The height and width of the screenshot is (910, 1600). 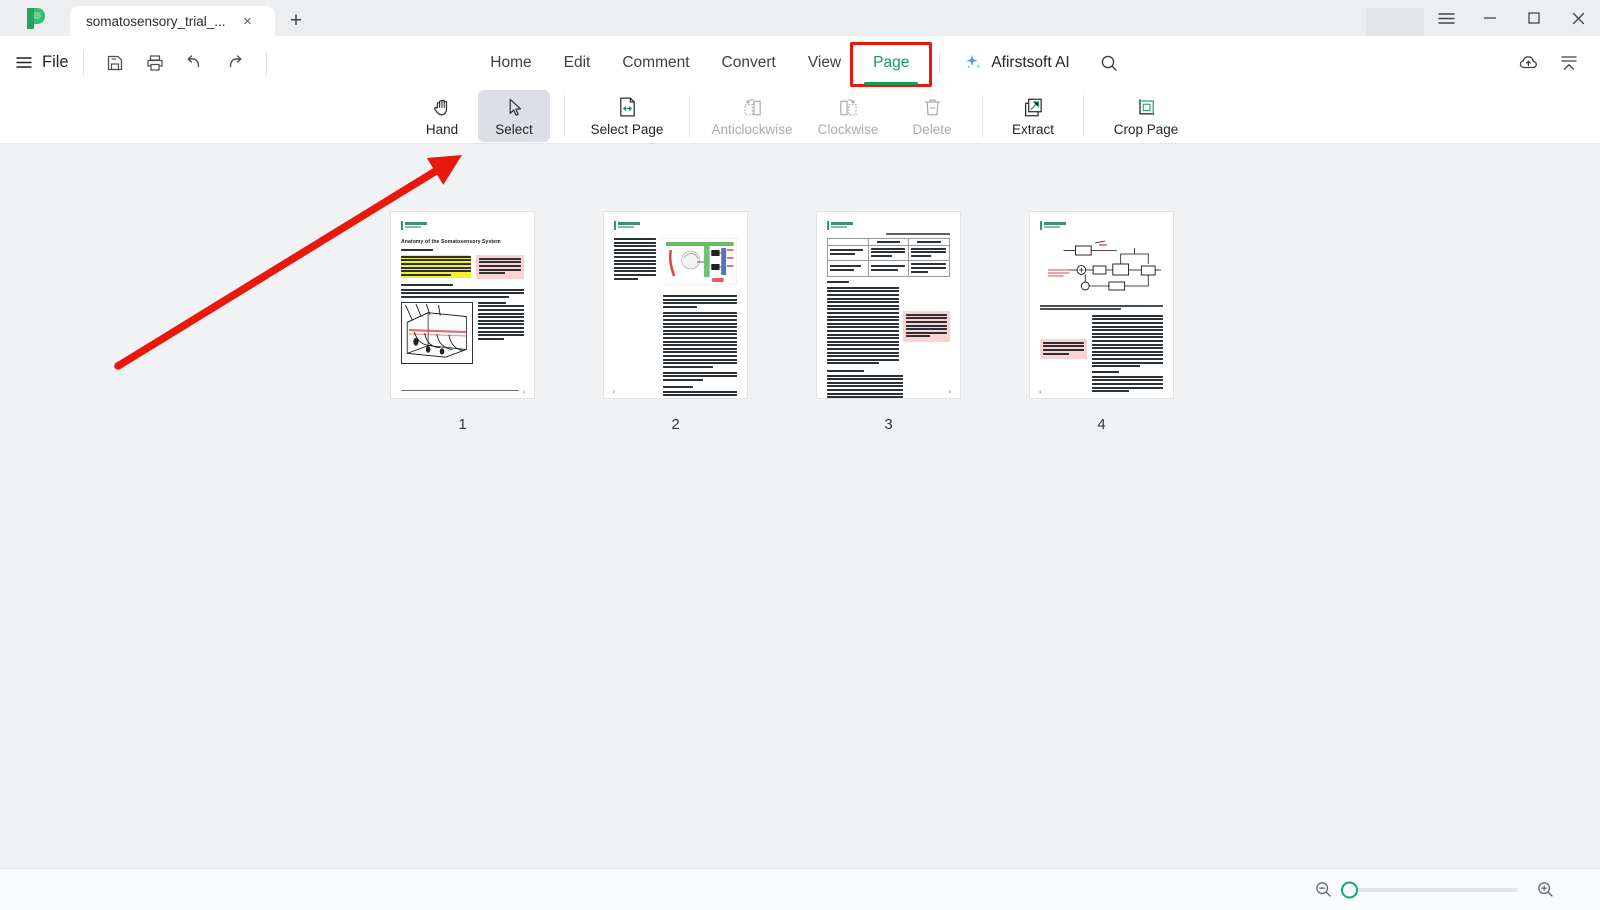 What do you see at coordinates (627, 107) in the screenshot?
I see `select-page-icon` at bounding box center [627, 107].